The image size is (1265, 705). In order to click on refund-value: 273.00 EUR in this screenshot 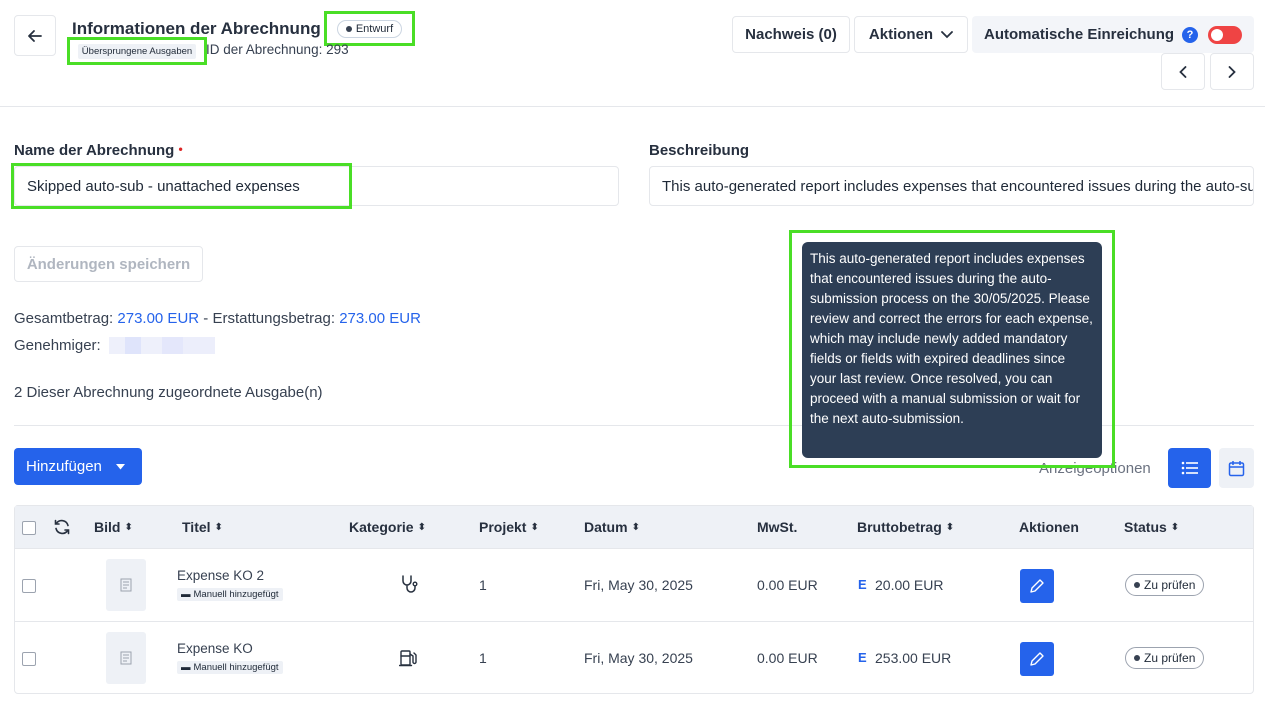, I will do `click(380, 318)`.